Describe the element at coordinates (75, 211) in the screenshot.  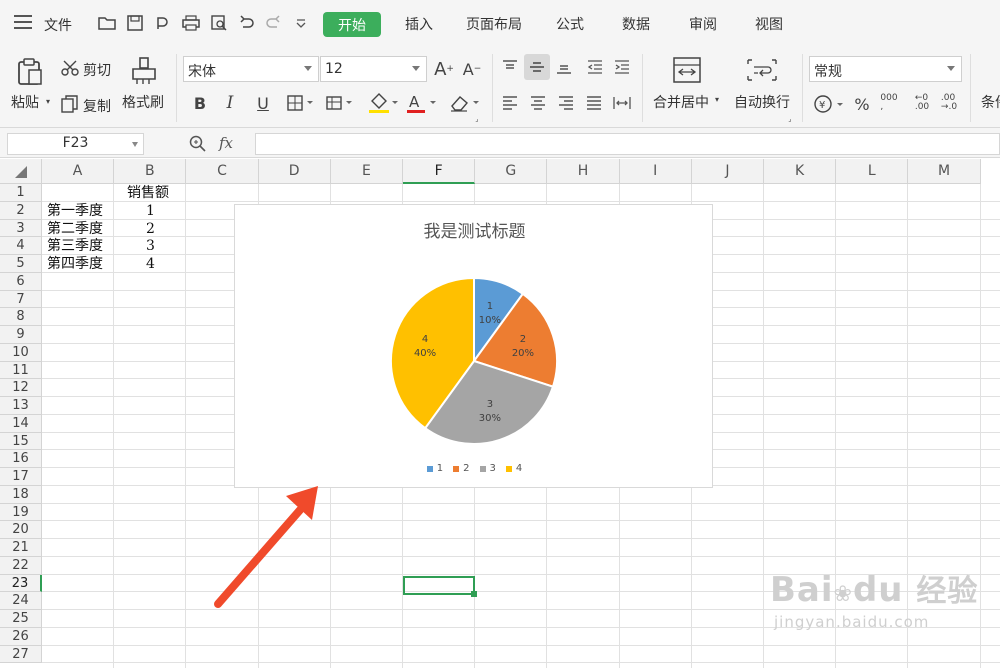
I see `cell-A2: 第一季度` at that location.